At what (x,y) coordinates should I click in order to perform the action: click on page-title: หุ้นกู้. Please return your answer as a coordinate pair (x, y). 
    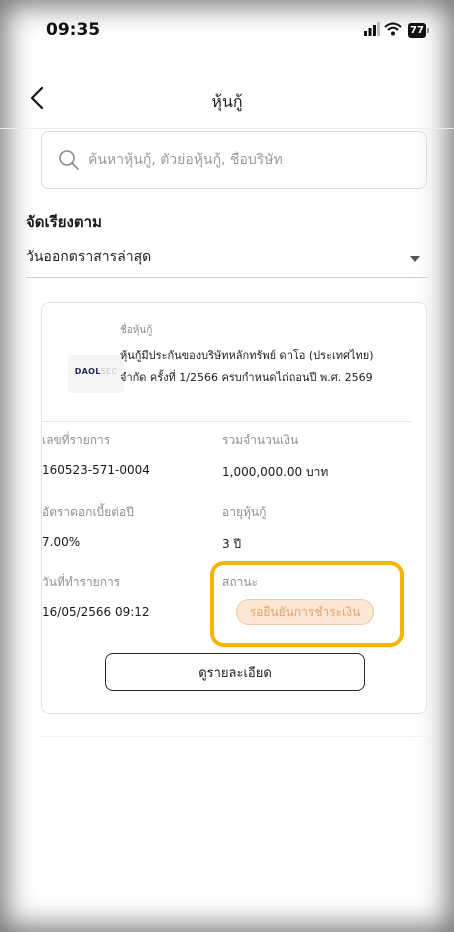
    Looking at the image, I should click on (227, 101).